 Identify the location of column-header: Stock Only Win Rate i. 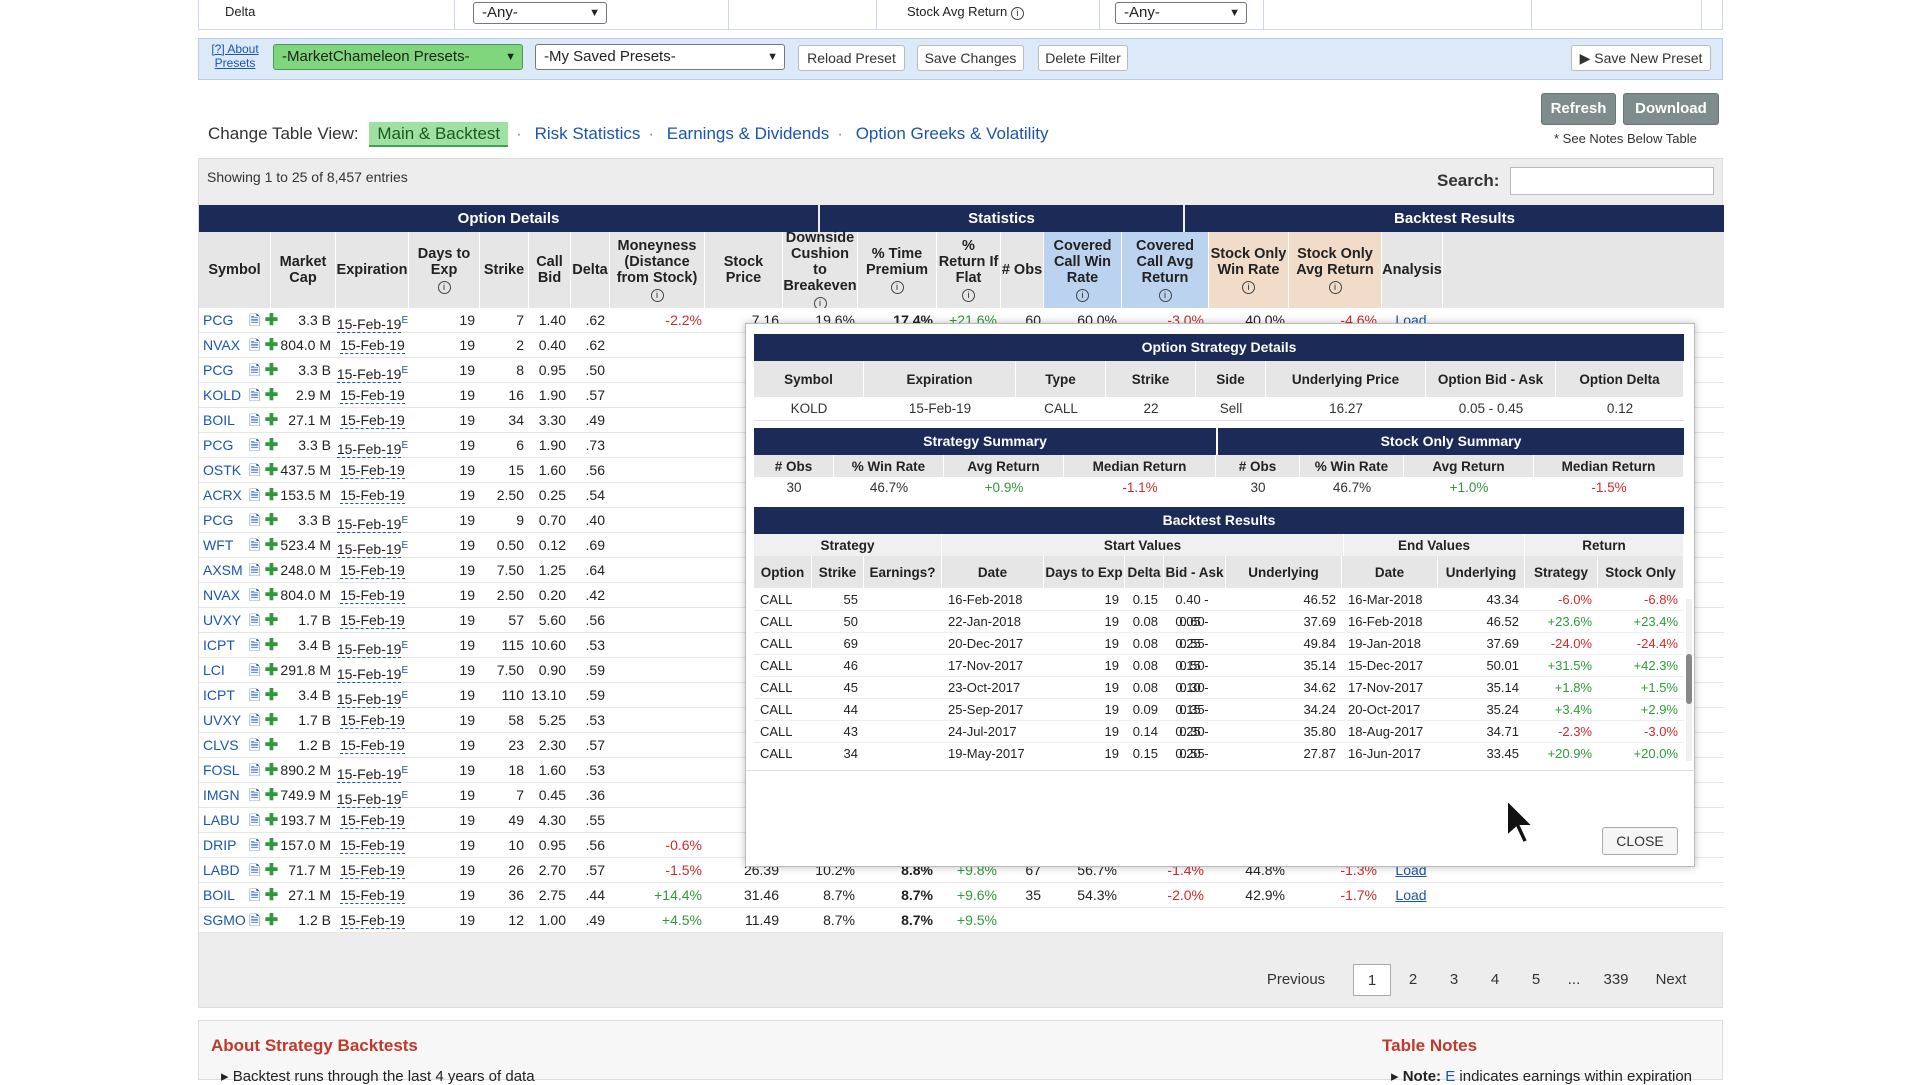
(1249, 270).